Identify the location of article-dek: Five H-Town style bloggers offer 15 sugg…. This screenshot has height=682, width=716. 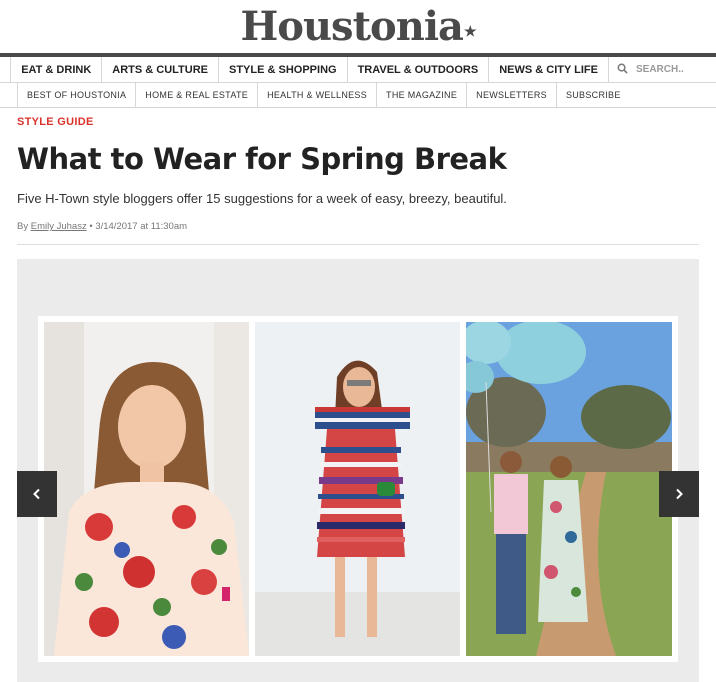
(262, 198).